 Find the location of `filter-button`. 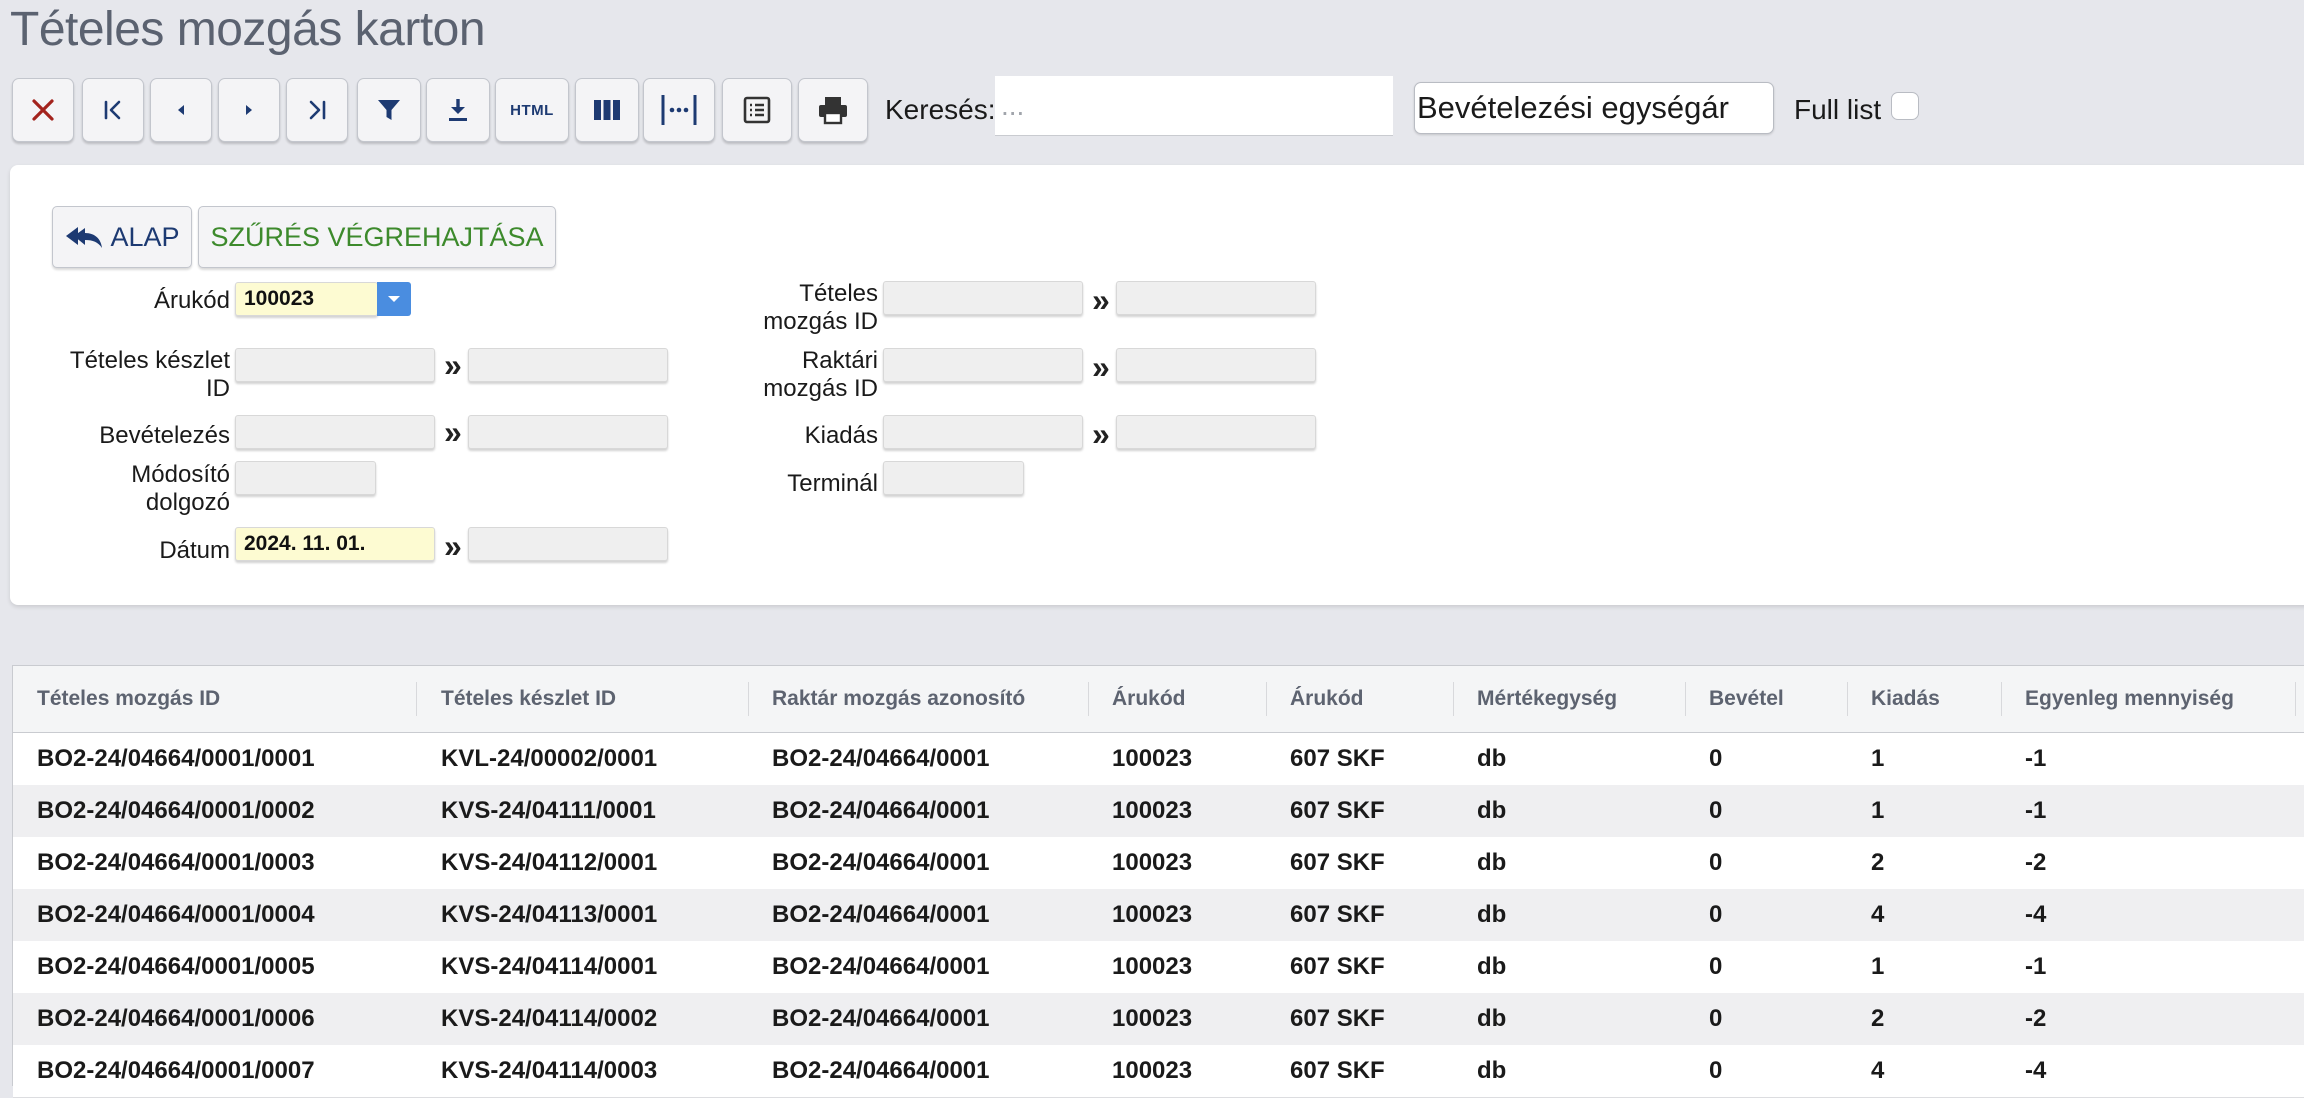

filter-button is located at coordinates (389, 110).